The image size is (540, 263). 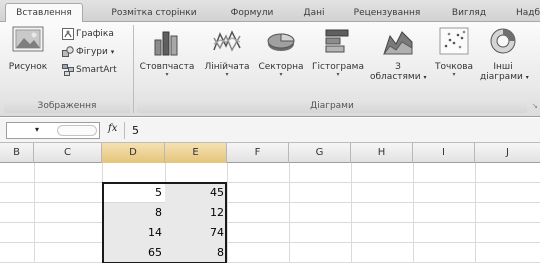 What do you see at coordinates (133, 153) in the screenshot?
I see `column-header-d: D` at bounding box center [133, 153].